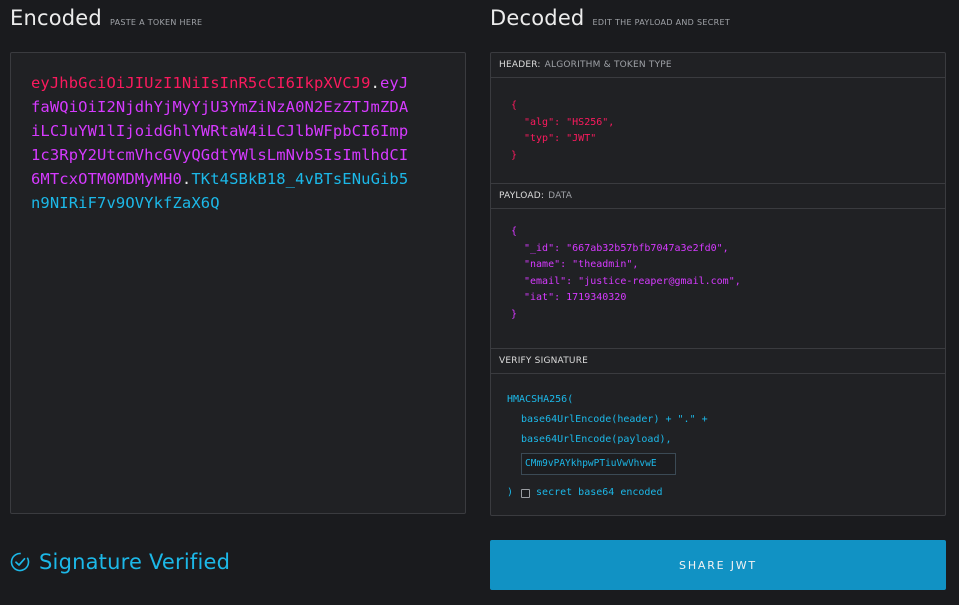  I want to click on payload-name-line: "name": "theadmin",, so click(581, 264).